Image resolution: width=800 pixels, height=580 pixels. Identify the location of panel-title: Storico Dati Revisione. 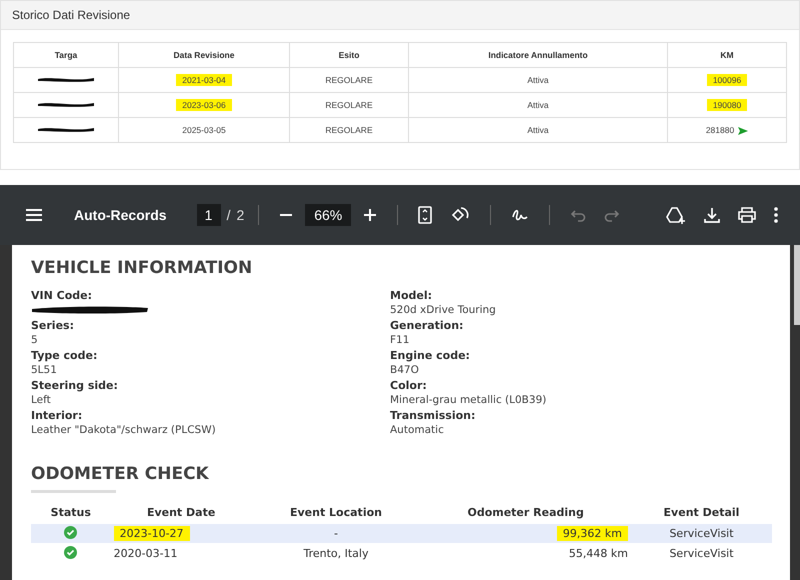
(71, 15).